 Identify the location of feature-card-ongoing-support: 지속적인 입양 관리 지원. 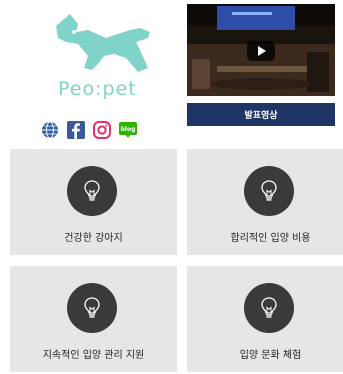
(93, 319).